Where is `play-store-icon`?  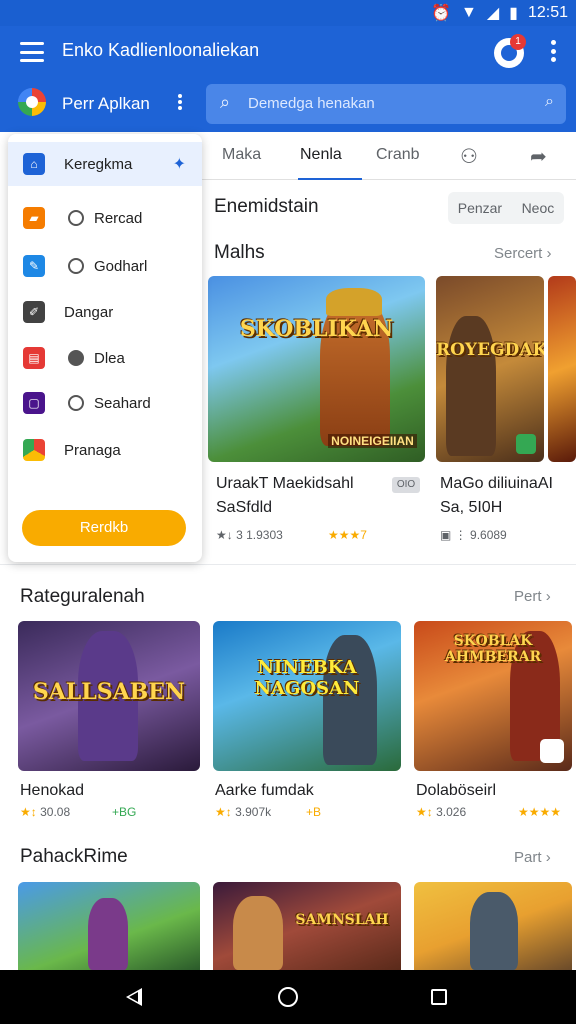 play-store-icon is located at coordinates (34, 450).